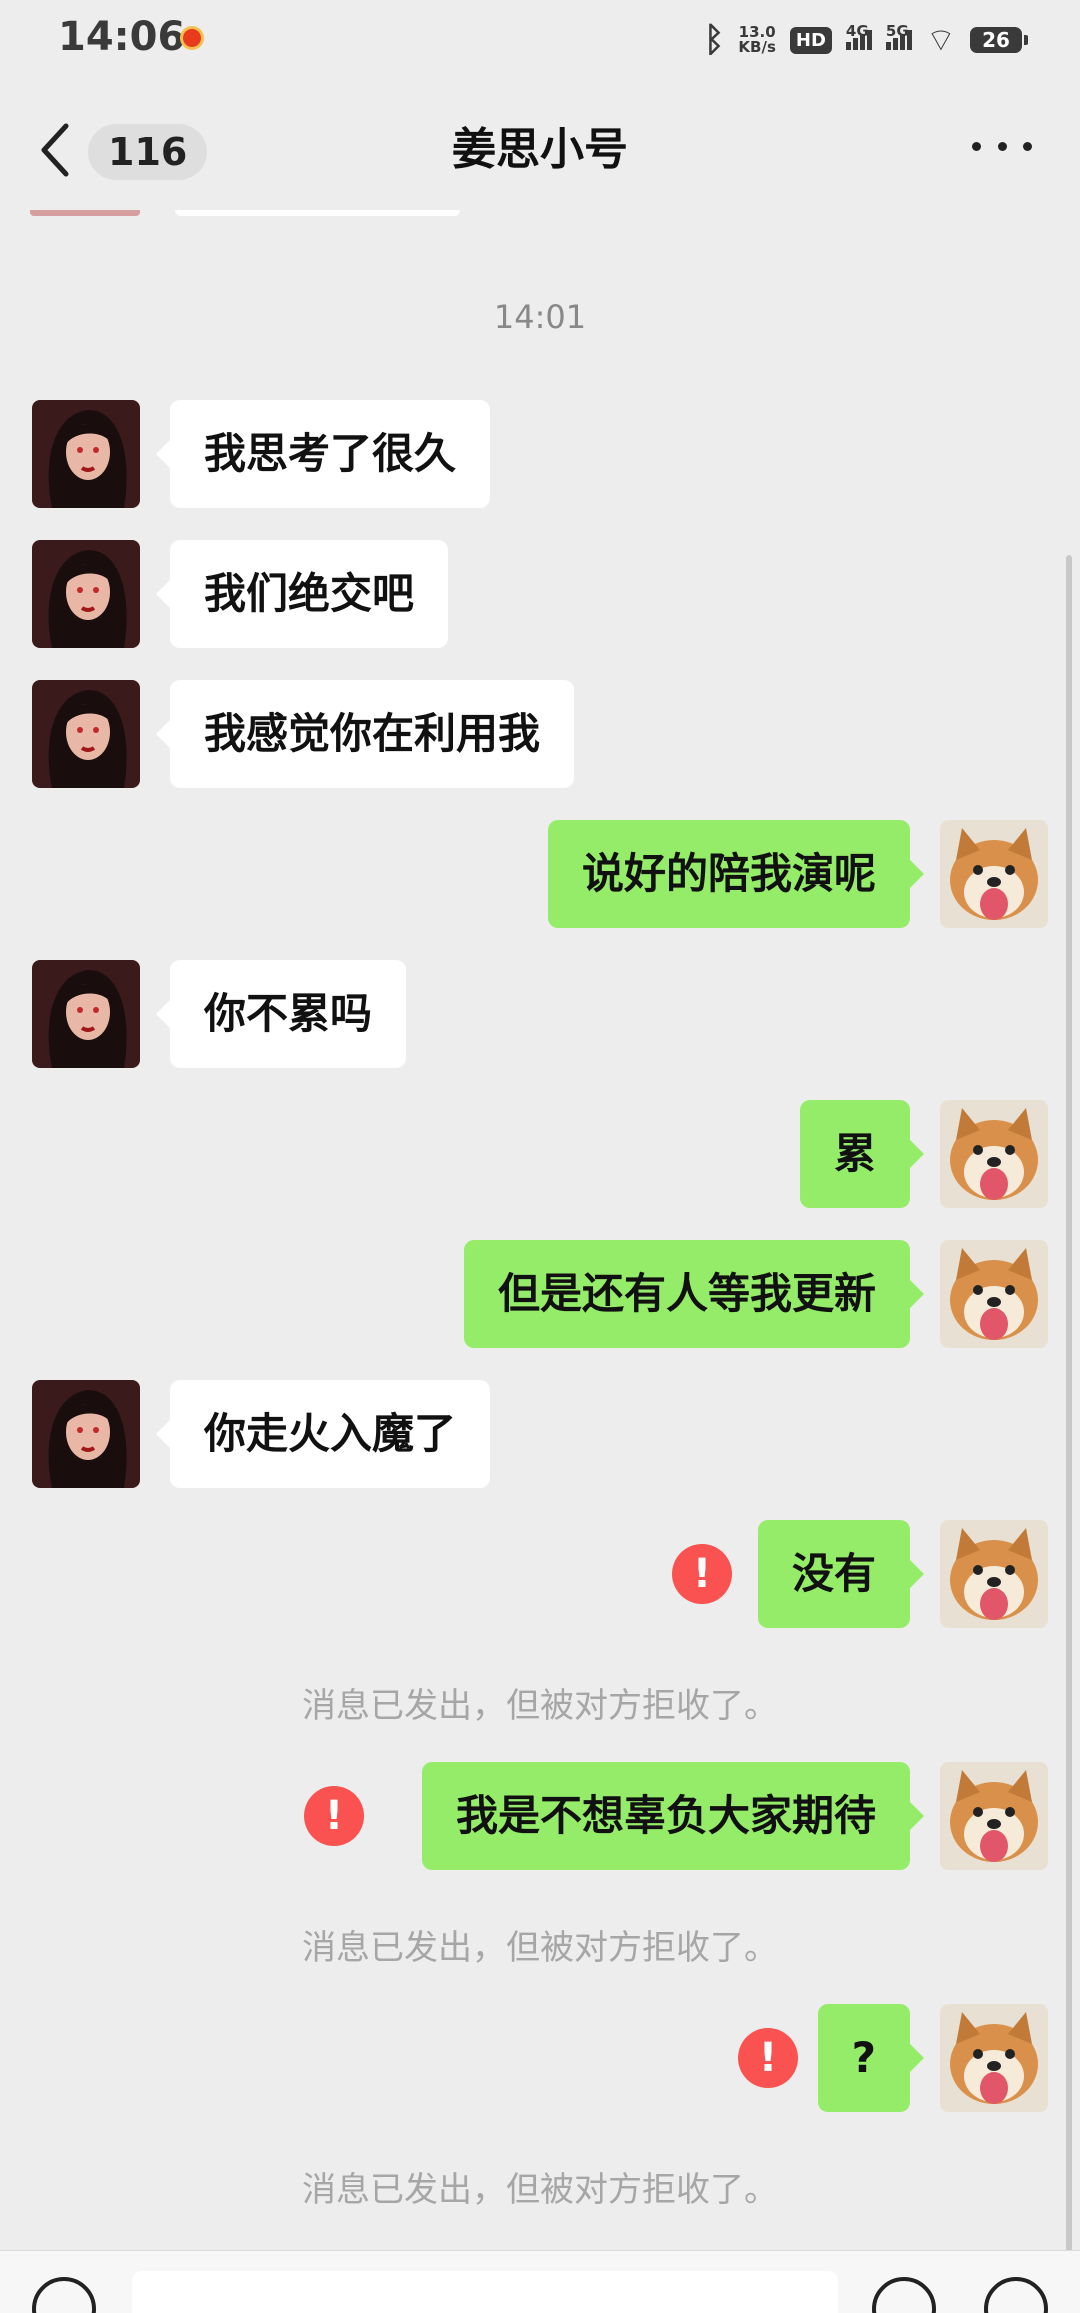 This screenshot has height=2313, width=1080. I want to click on chat-header: 116 姜思小号, so click(540, 150).